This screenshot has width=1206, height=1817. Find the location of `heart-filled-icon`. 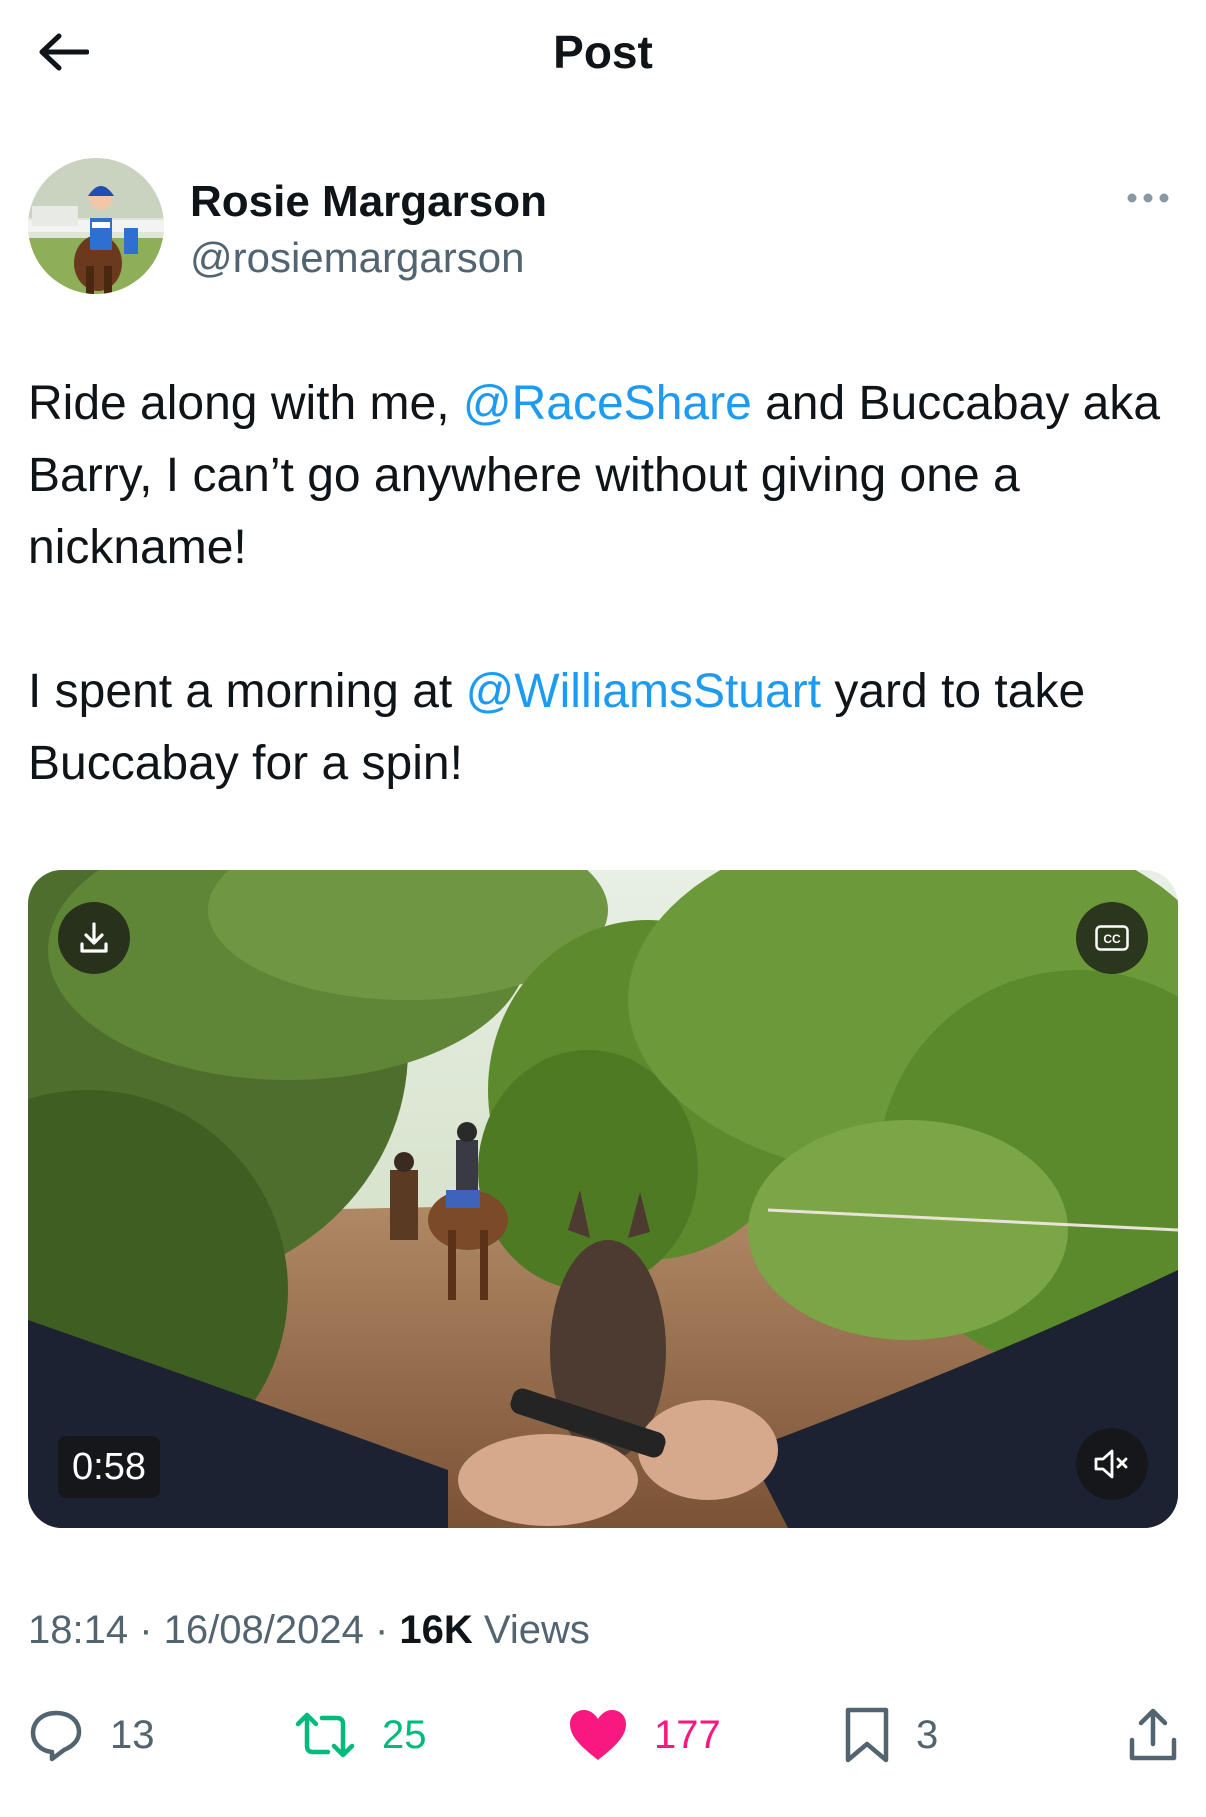

heart-filled-icon is located at coordinates (598, 1735).